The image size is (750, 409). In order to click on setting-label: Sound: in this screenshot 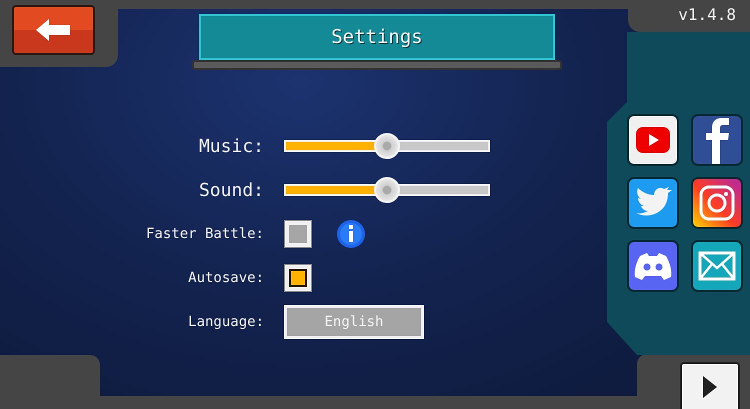, I will do `click(231, 190)`.